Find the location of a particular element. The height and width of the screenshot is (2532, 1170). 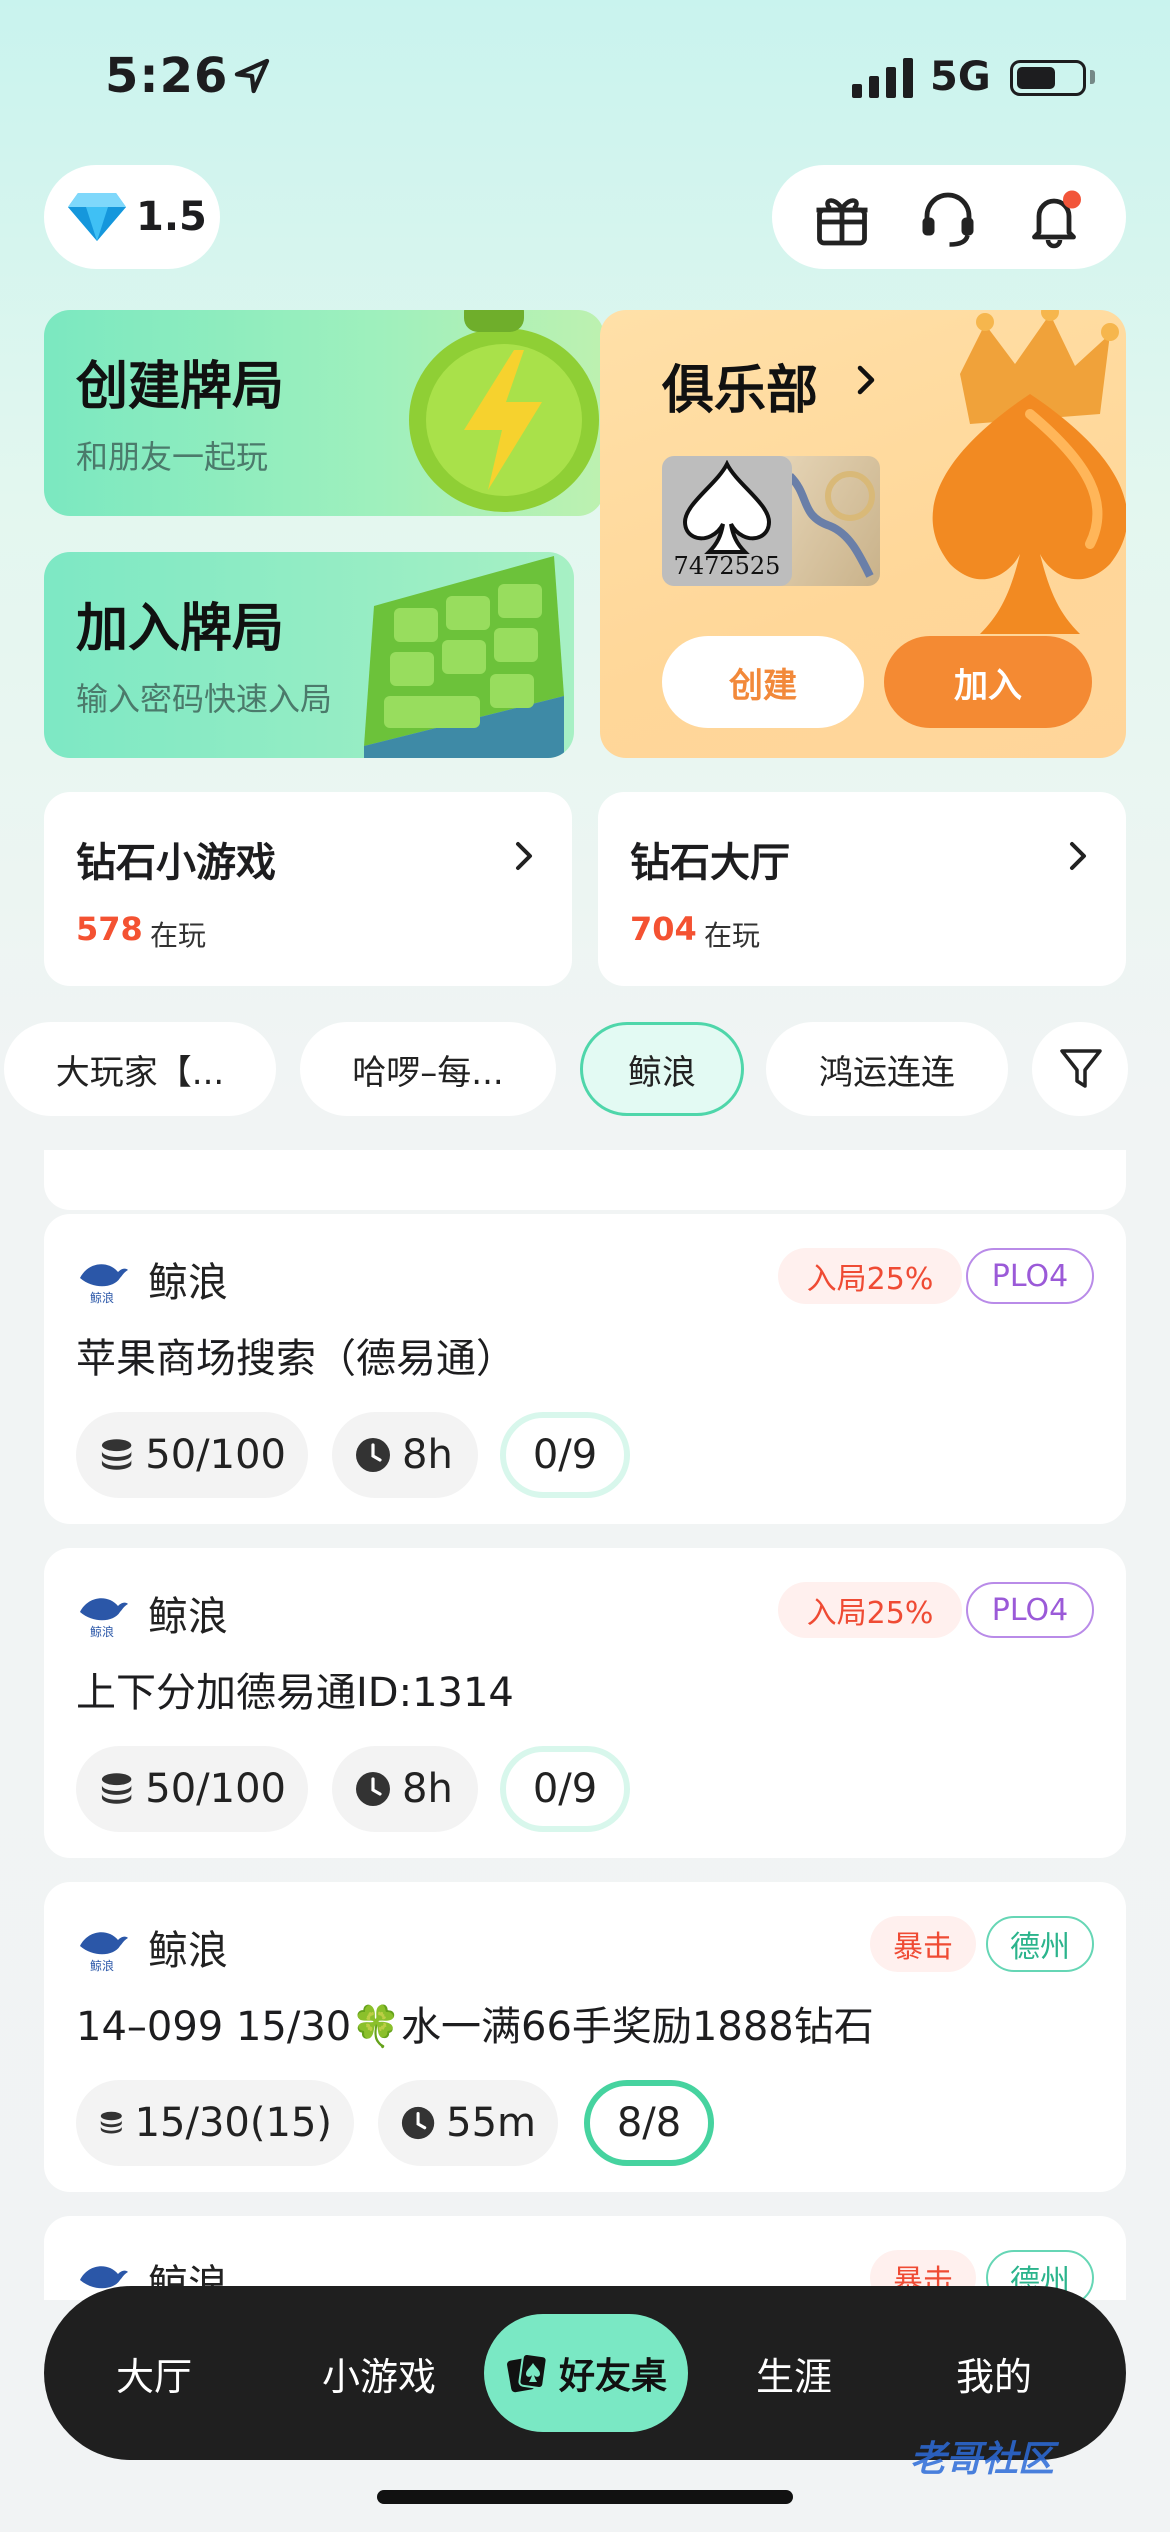

nav-friend-tables: 好友桌 is located at coordinates (586, 2373).